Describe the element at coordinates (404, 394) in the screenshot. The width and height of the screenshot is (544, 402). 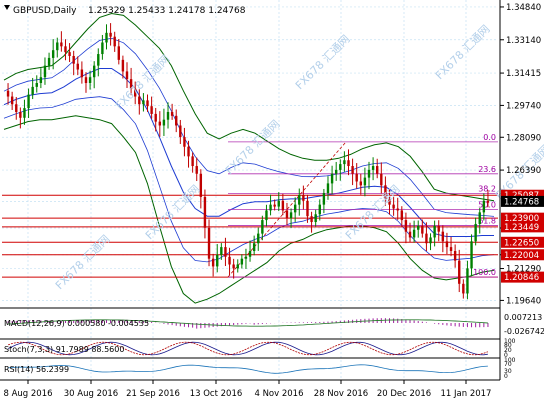
I see `date-tick-label: 20 Dec 2016` at that location.